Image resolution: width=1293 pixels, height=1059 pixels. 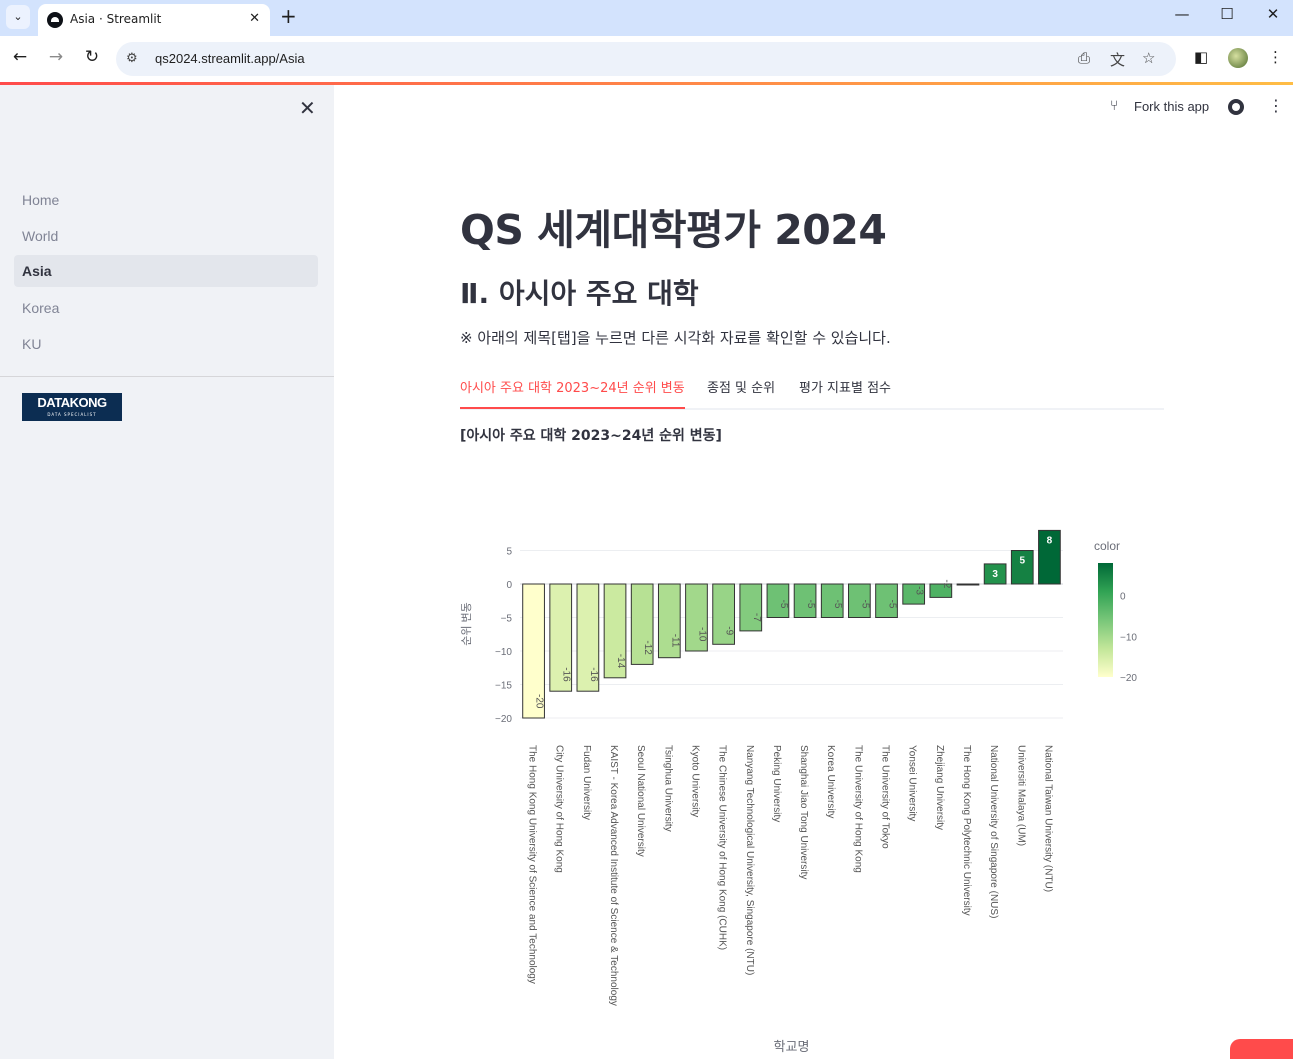 What do you see at coordinates (993, 831) in the screenshot?
I see `x-tick-label: National University of Singapore (NUS)` at bounding box center [993, 831].